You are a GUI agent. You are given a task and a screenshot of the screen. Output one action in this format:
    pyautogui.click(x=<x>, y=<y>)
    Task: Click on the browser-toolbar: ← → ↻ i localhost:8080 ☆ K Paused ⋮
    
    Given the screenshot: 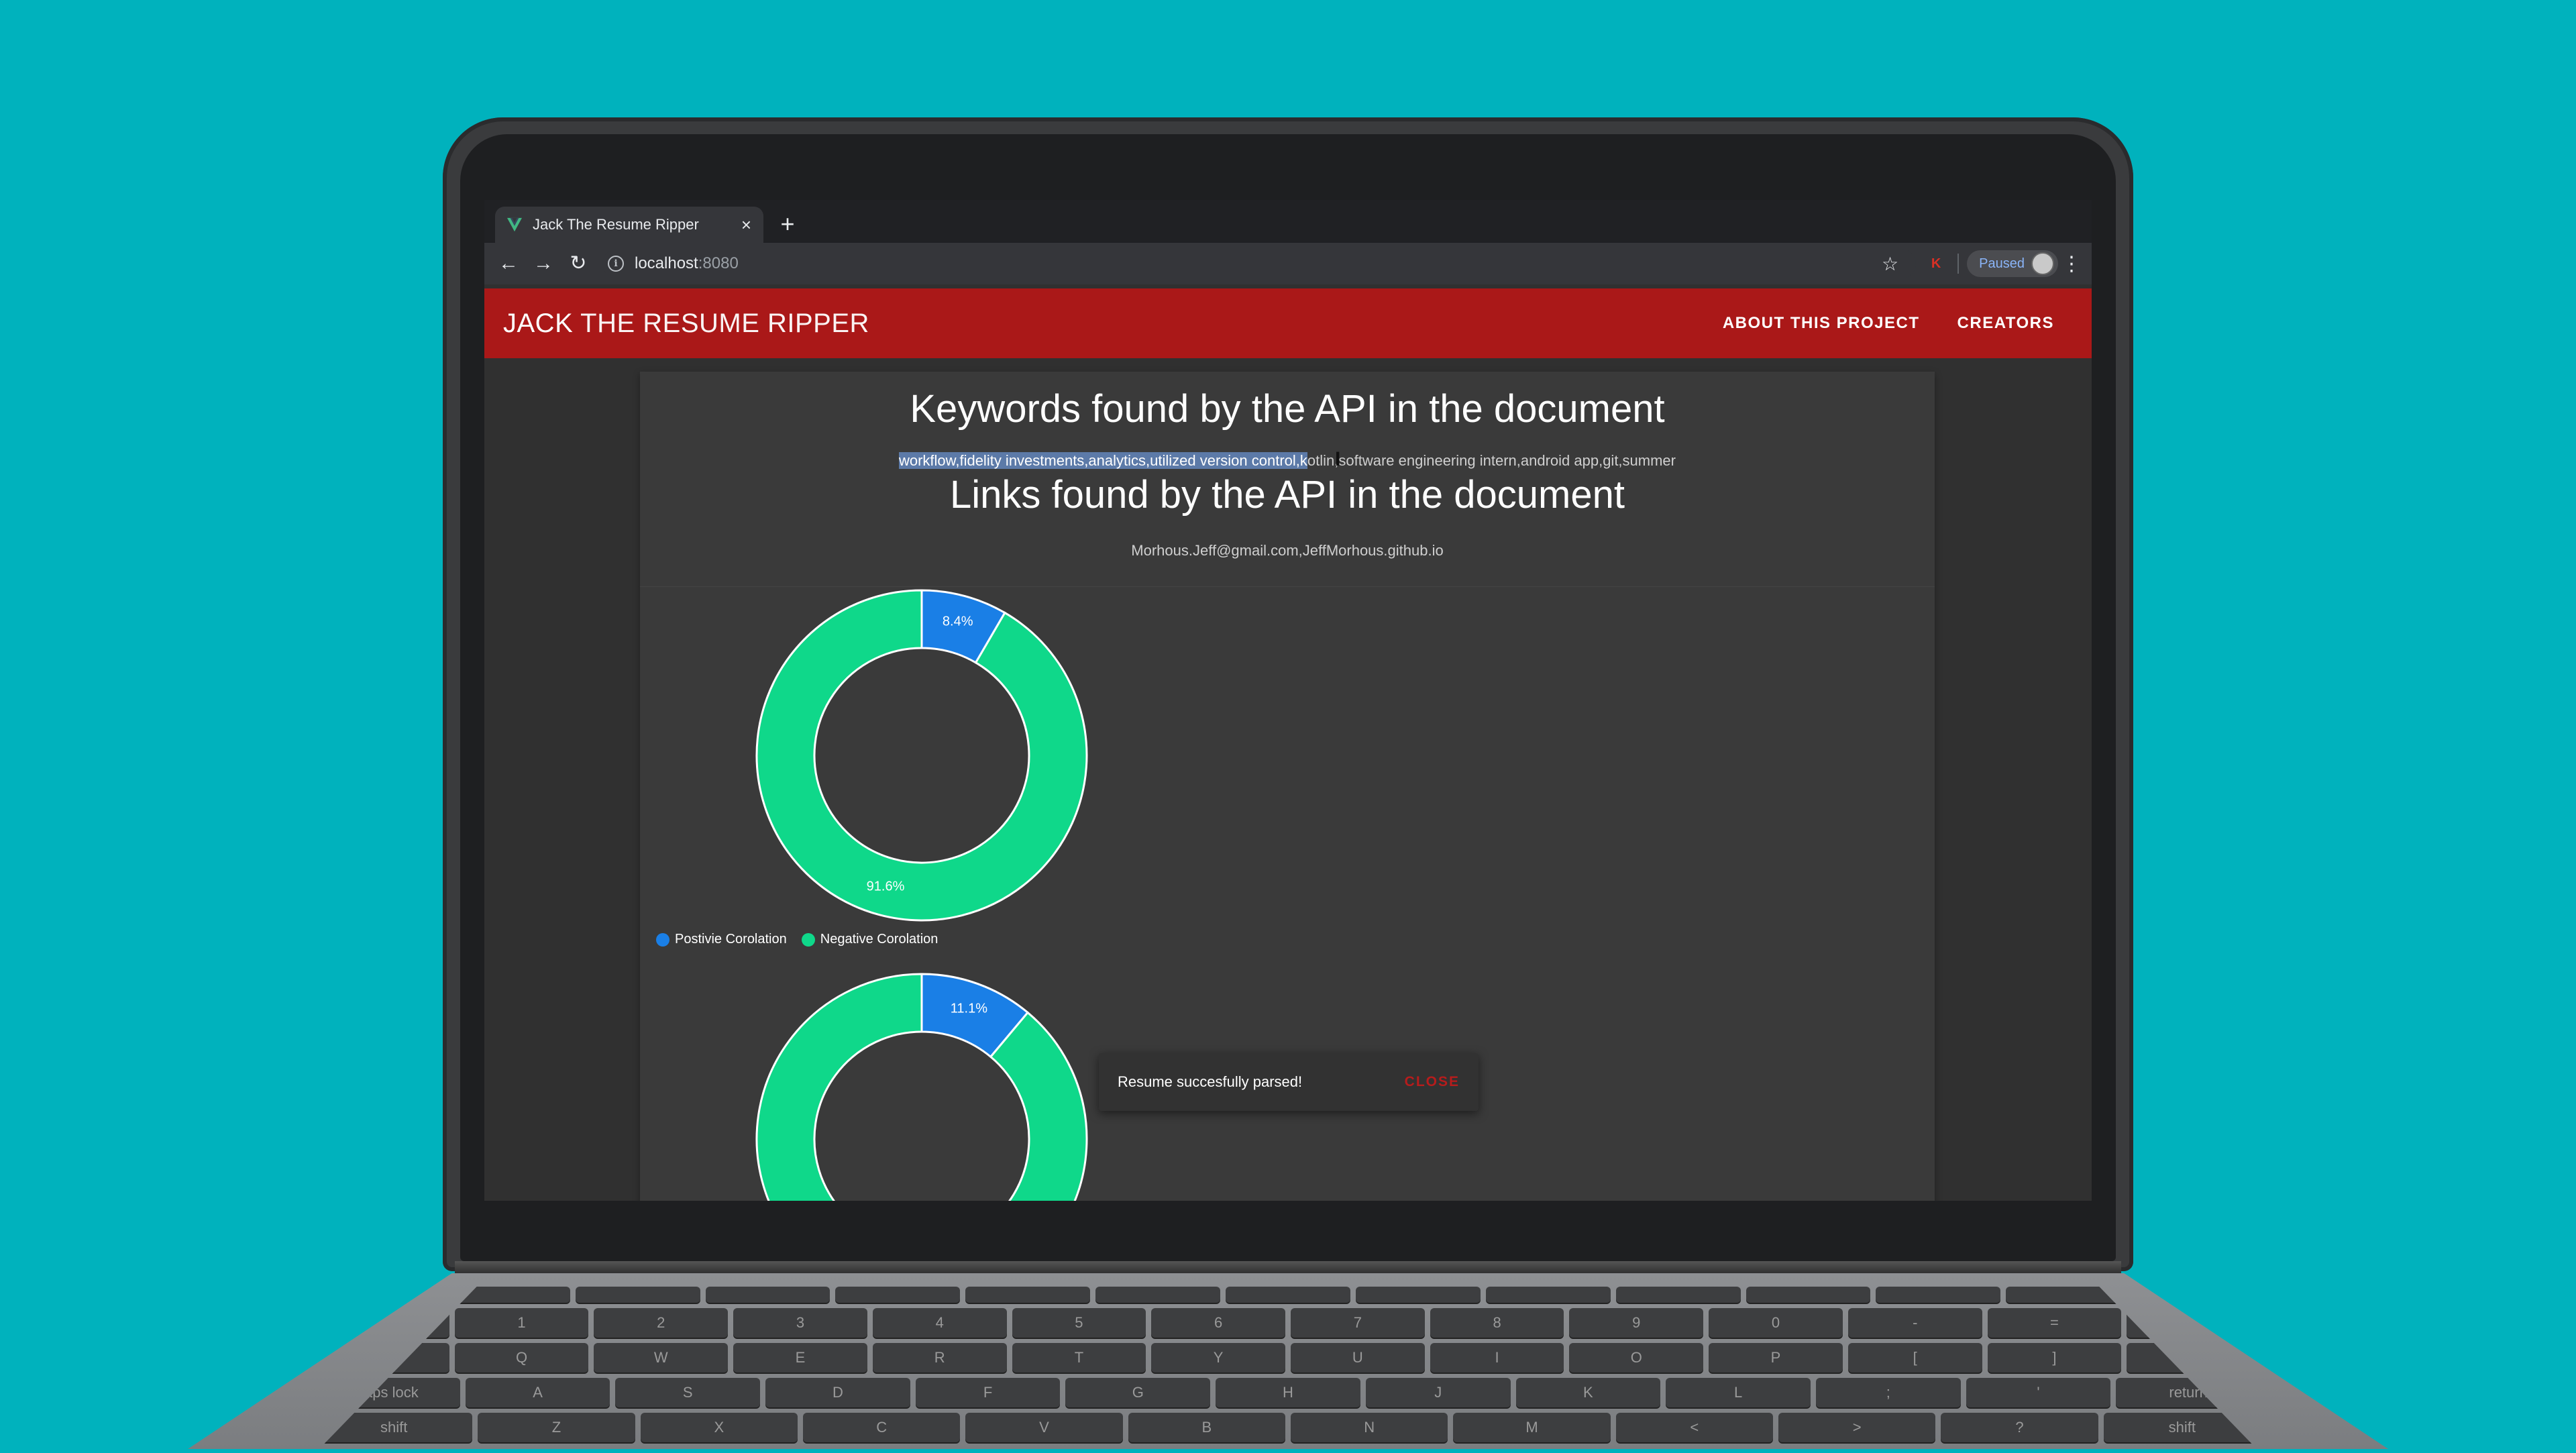 What is the action you would take?
    pyautogui.click(x=1288, y=263)
    